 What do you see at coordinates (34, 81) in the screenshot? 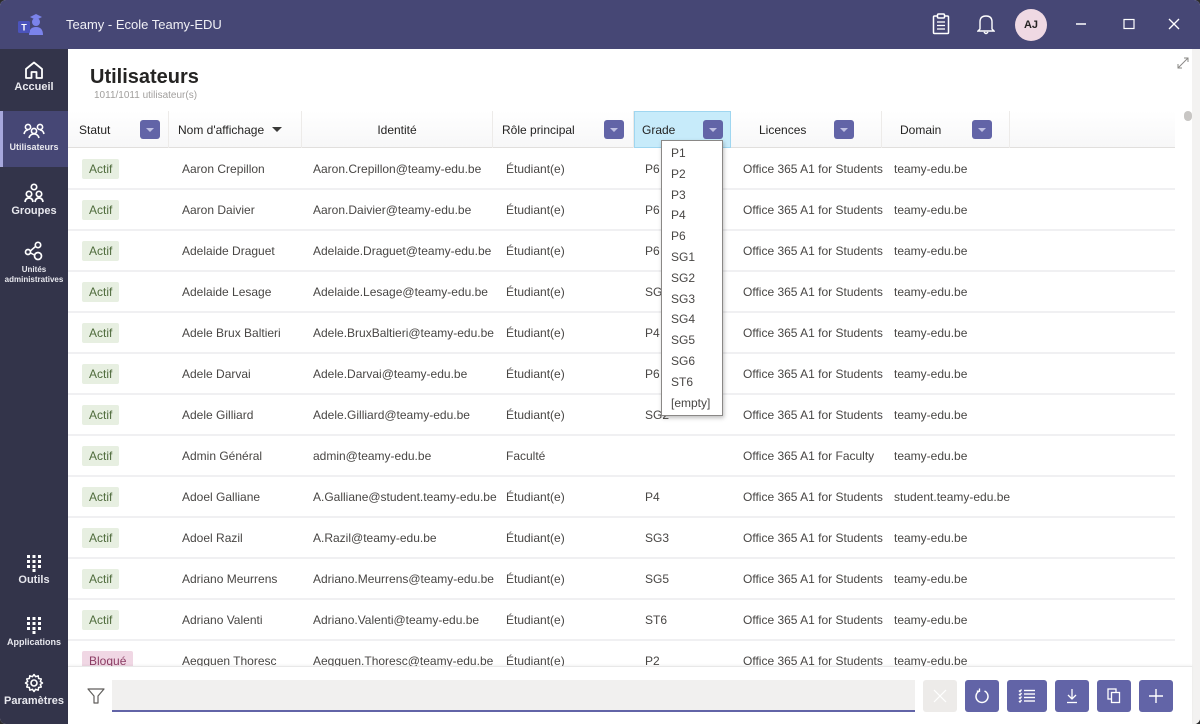
I see `rail-item-accueil: Accueil` at bounding box center [34, 81].